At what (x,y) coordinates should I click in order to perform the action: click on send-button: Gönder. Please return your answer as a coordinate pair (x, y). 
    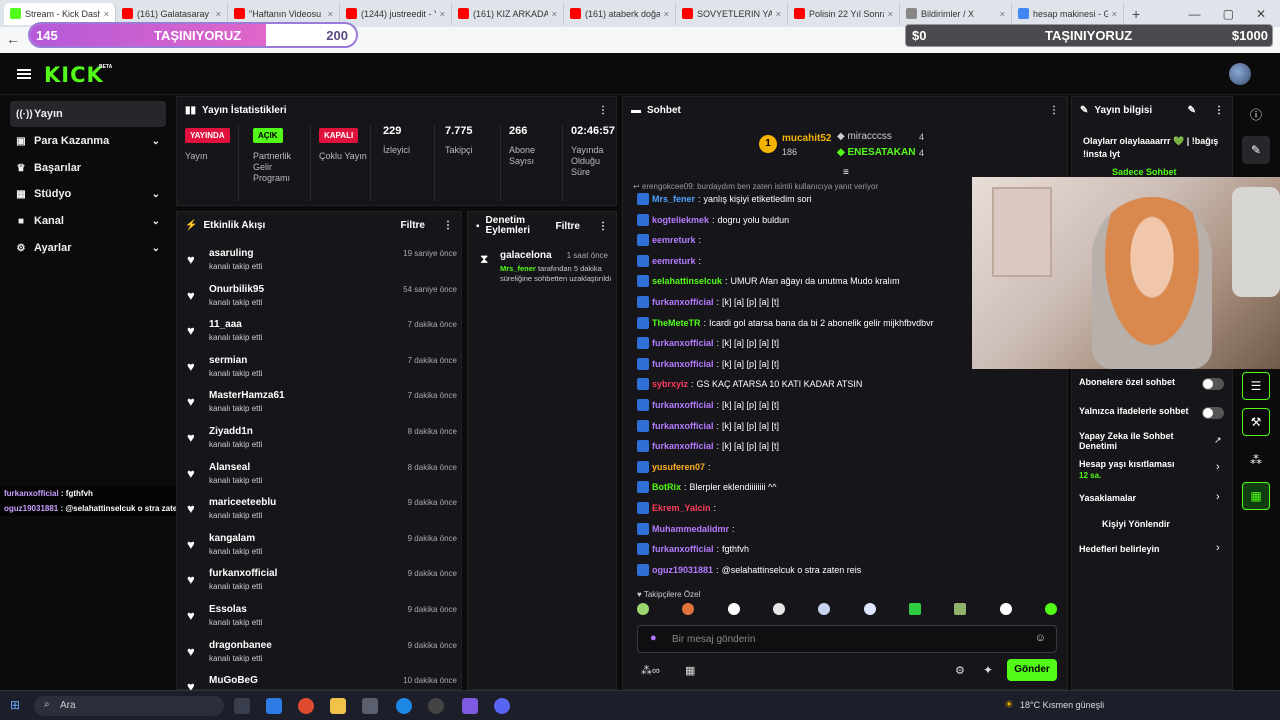
    Looking at the image, I should click on (1032, 670).